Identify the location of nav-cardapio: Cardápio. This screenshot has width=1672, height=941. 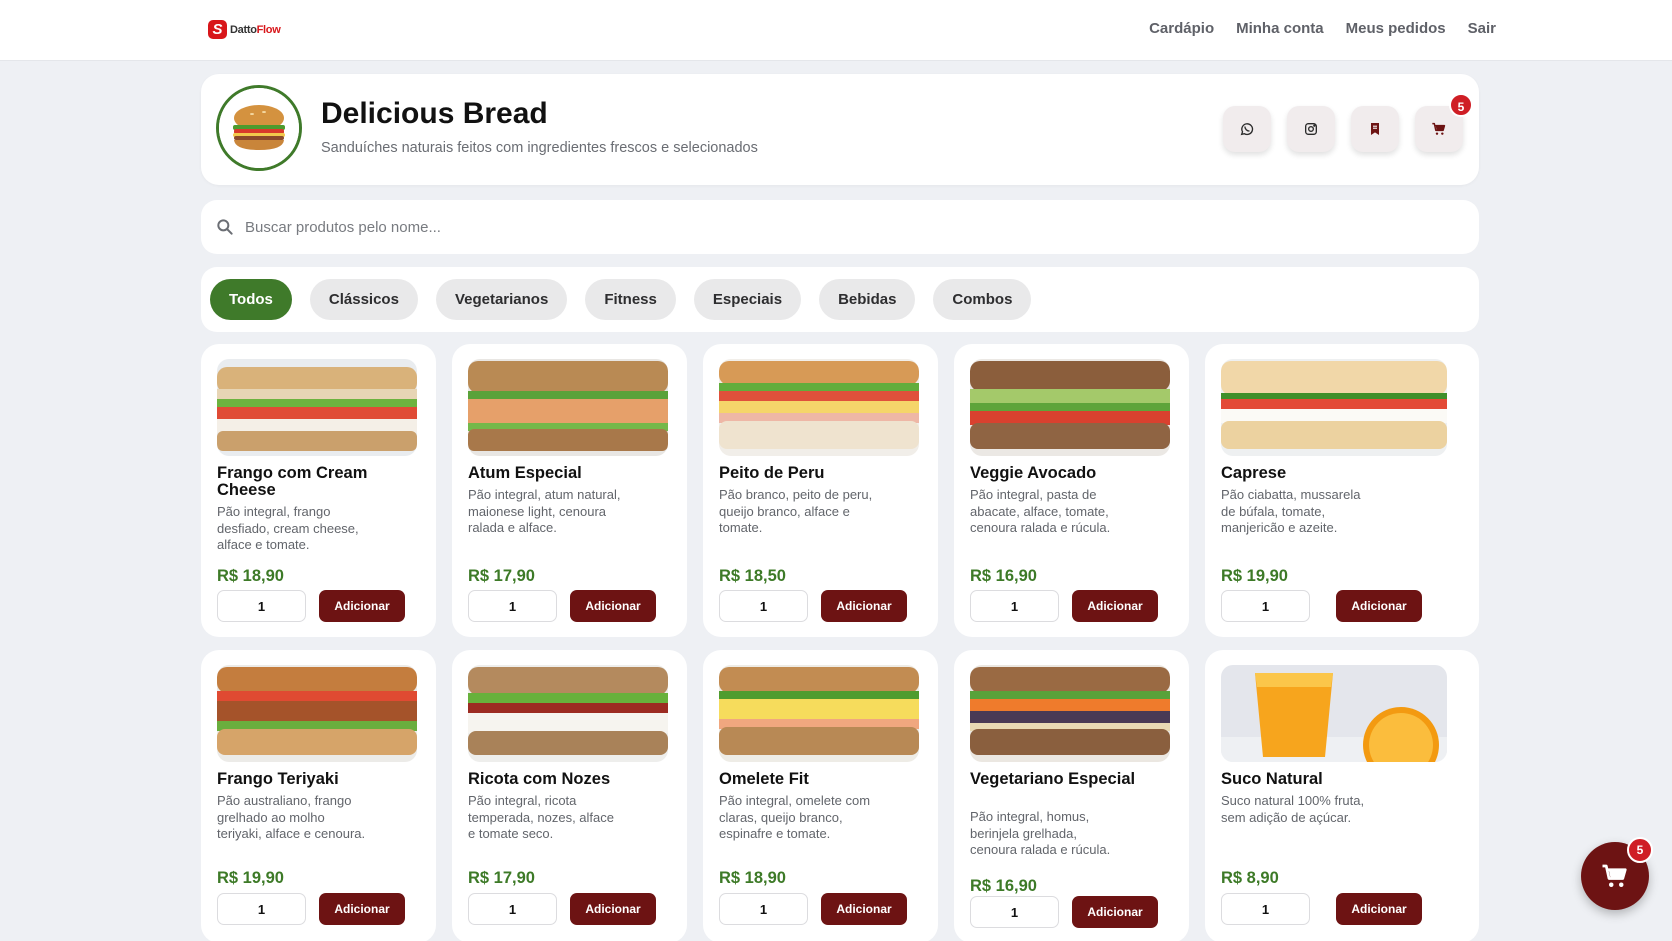
(1181, 28).